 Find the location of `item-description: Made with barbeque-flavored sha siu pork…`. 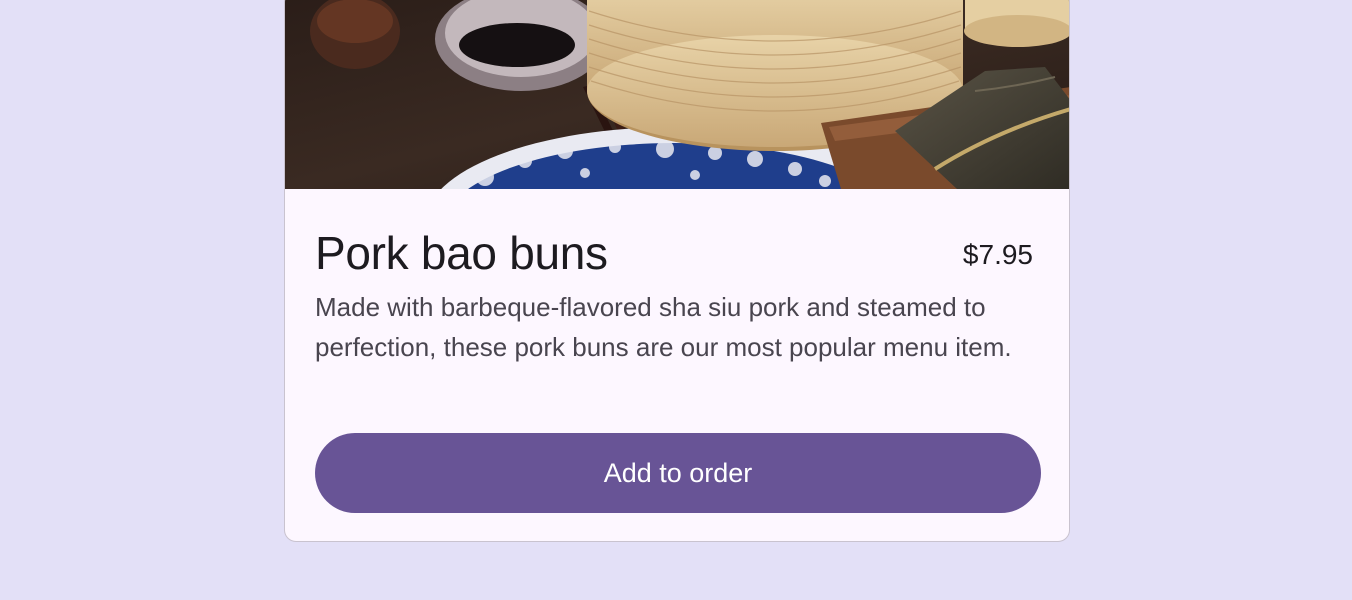

item-description: Made with barbeque-flavored sha siu pork… is located at coordinates (663, 327).